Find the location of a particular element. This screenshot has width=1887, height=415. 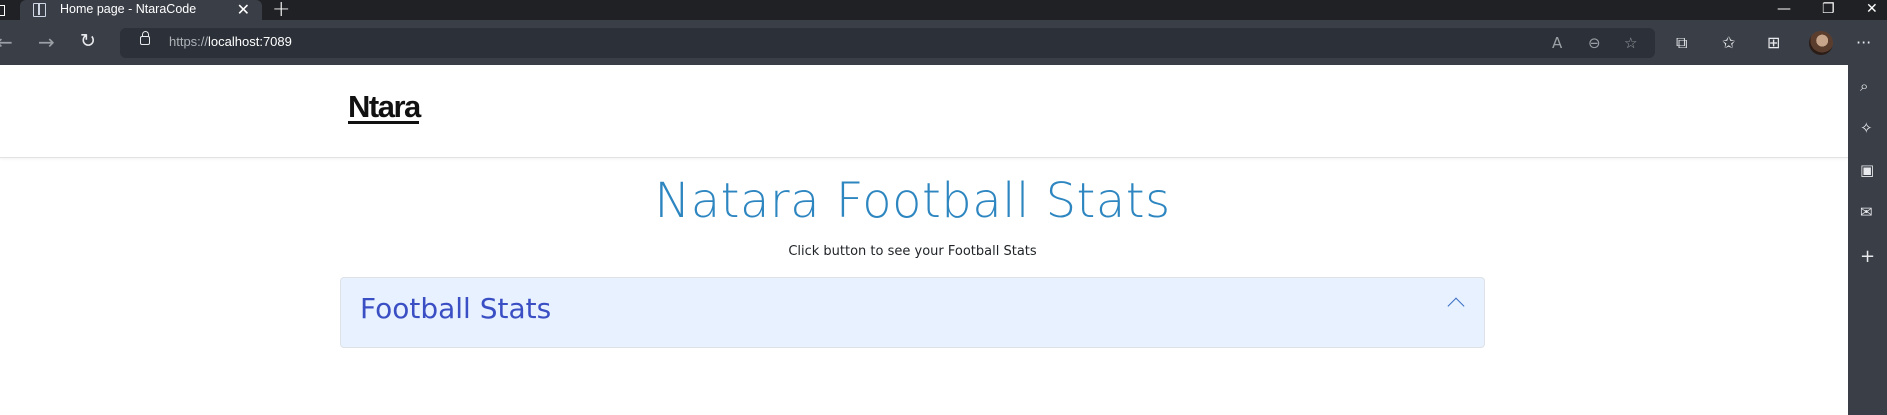

site-logo: Ntara is located at coordinates (384, 107).